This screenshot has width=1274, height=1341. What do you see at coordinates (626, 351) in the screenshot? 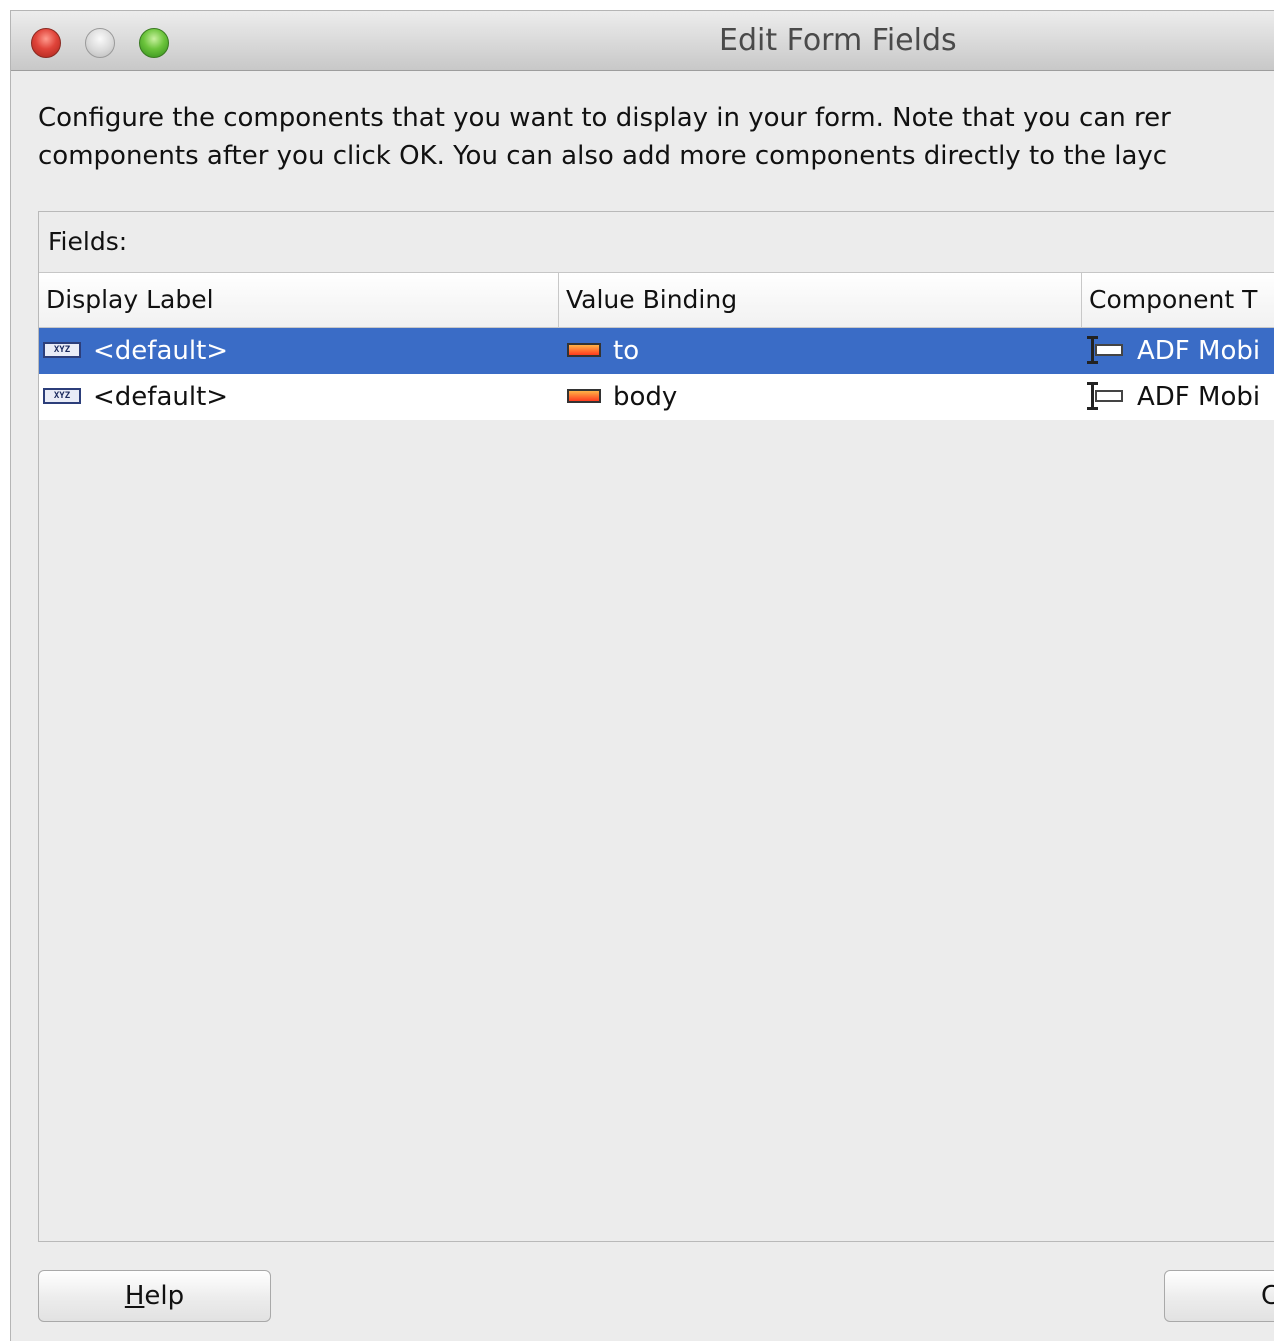
I see `value-binding-value: to` at bounding box center [626, 351].